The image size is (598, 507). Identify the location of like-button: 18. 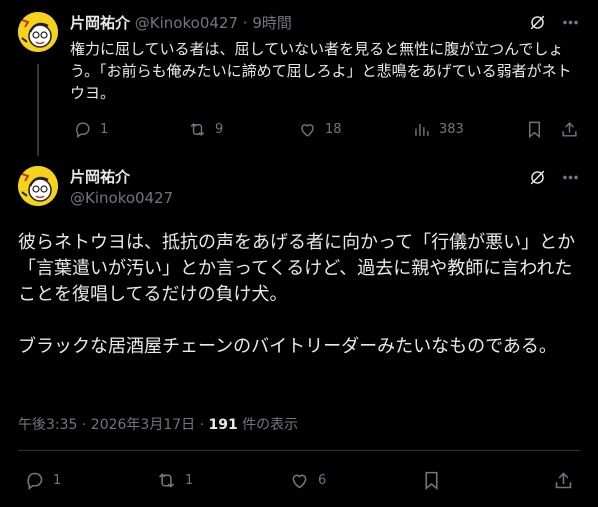
(320, 129).